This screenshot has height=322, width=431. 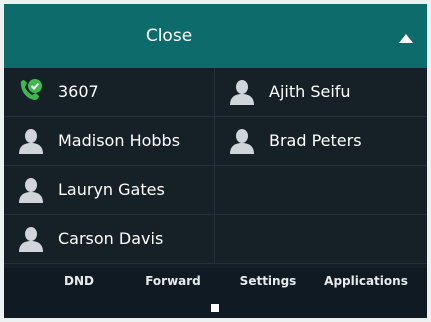 I want to click on softkey-forward: Forward, so click(x=173, y=281).